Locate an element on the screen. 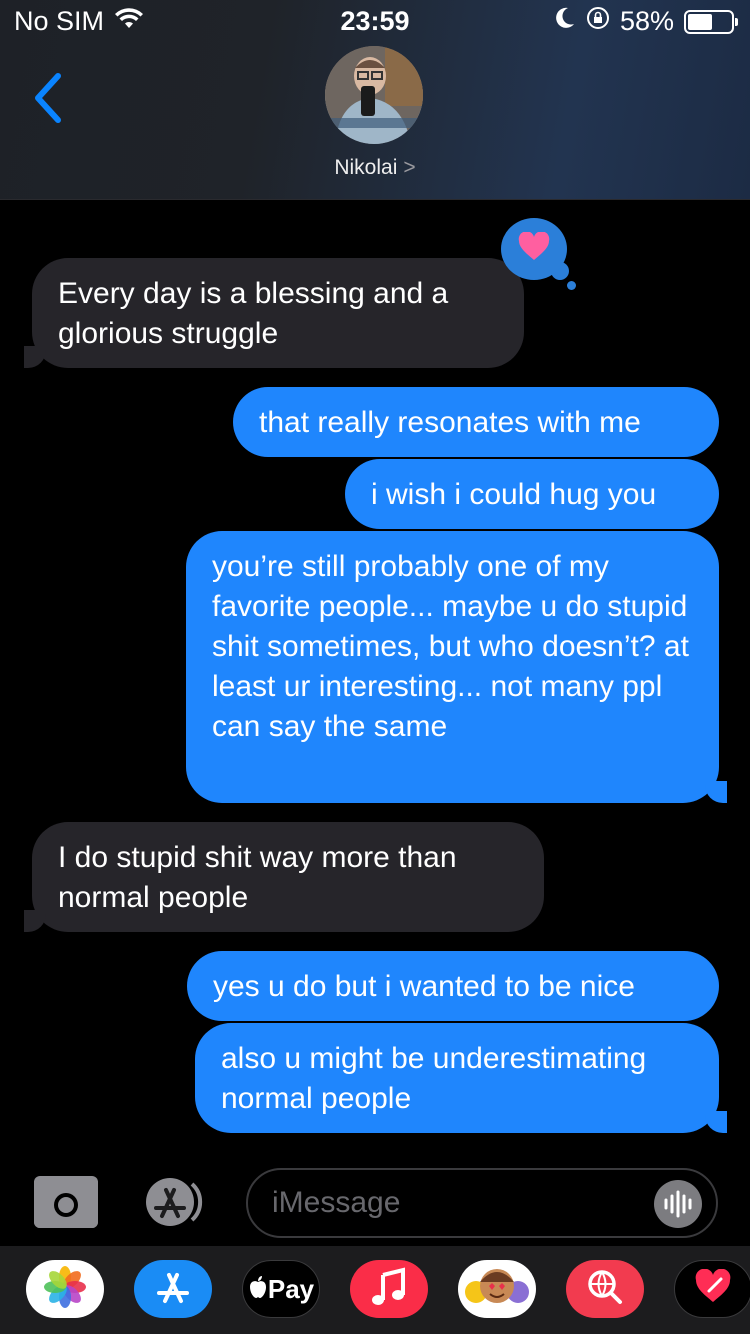  photos-icon is located at coordinates (65, 1289).